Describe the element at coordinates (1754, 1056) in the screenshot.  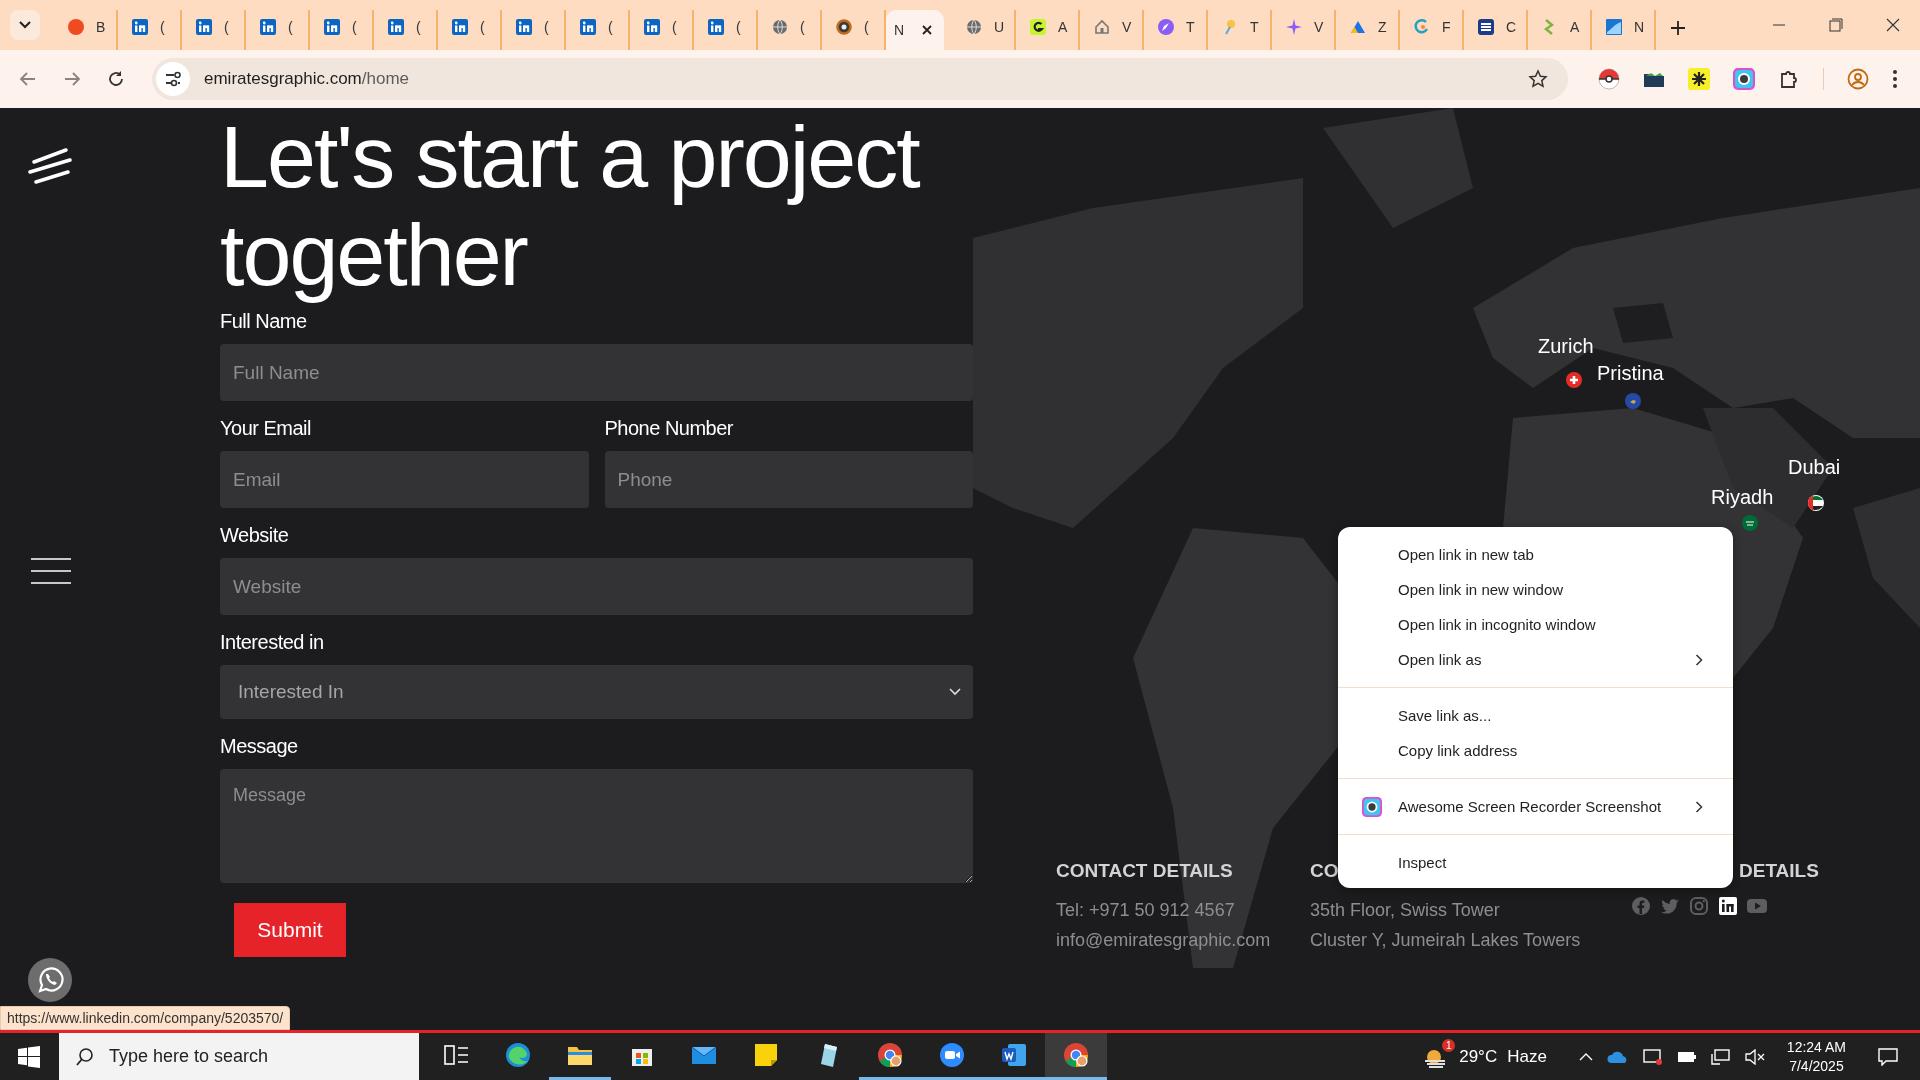
I see `mute-icon` at that location.